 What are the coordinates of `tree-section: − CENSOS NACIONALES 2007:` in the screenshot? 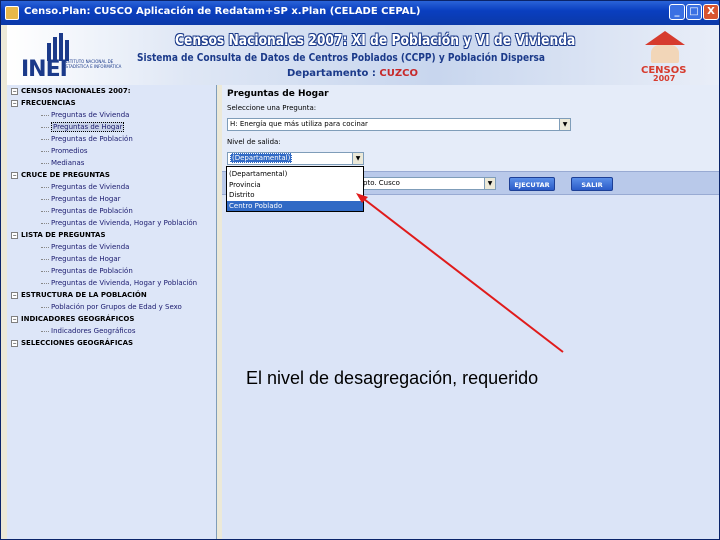 It's located at (71, 93).